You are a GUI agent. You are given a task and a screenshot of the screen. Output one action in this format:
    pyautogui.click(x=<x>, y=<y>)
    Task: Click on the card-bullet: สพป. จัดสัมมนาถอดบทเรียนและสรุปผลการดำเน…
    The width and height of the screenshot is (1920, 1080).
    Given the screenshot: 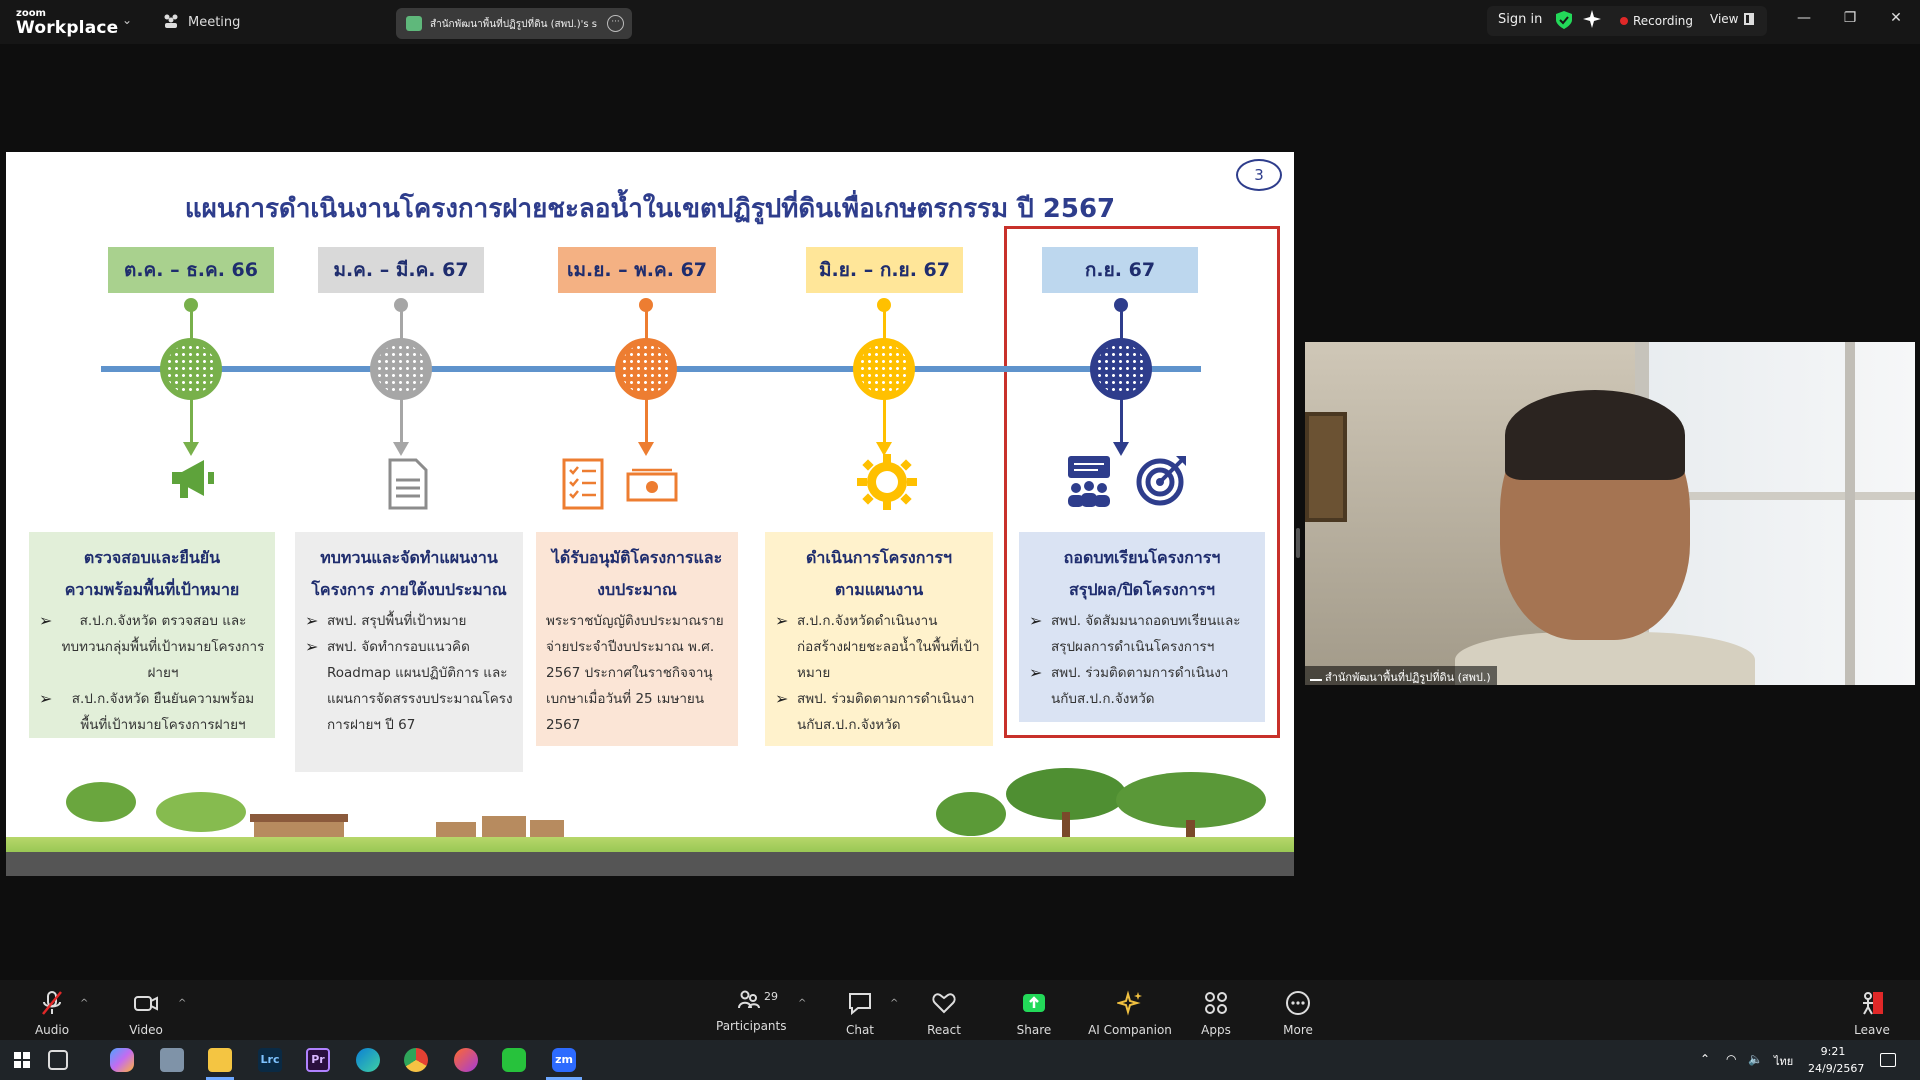 What is the action you would take?
    pyautogui.click(x=1146, y=634)
    